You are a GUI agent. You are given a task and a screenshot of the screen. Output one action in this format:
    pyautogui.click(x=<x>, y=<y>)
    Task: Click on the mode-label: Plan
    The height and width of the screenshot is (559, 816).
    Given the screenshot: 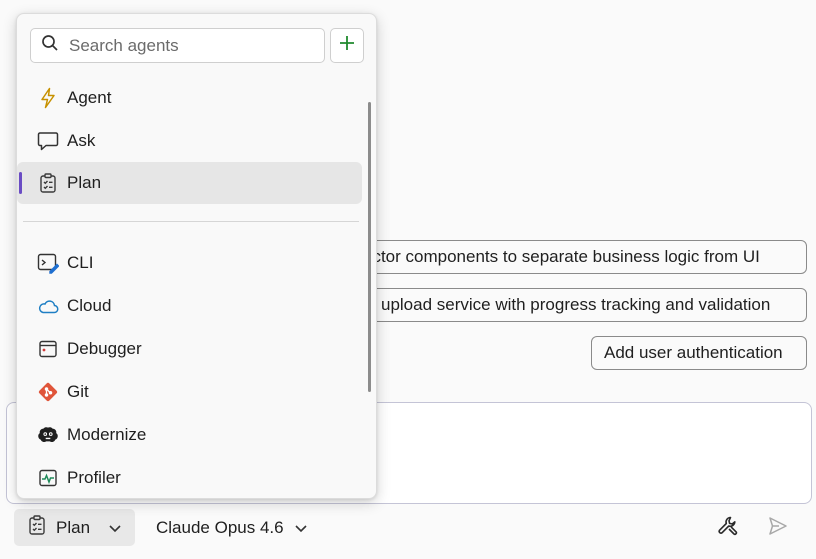 What is the action you would take?
    pyautogui.click(x=73, y=527)
    